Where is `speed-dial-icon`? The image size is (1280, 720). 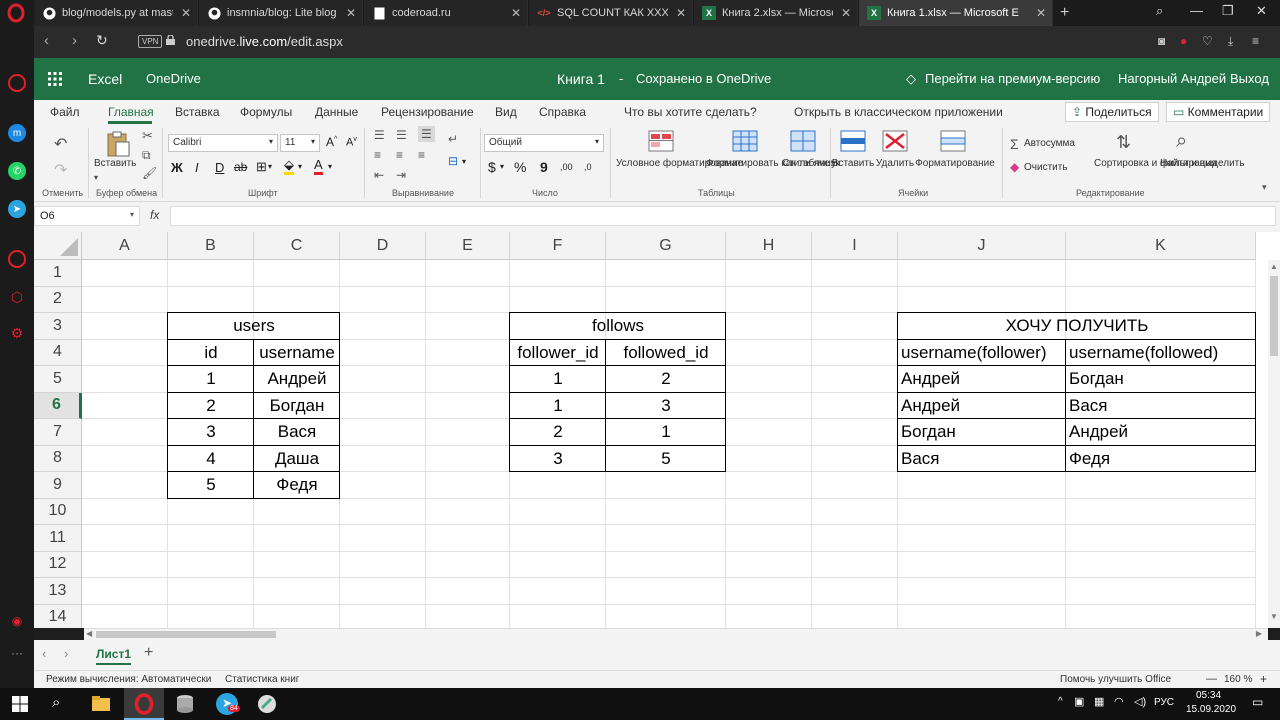 speed-dial-icon is located at coordinates (17, 83).